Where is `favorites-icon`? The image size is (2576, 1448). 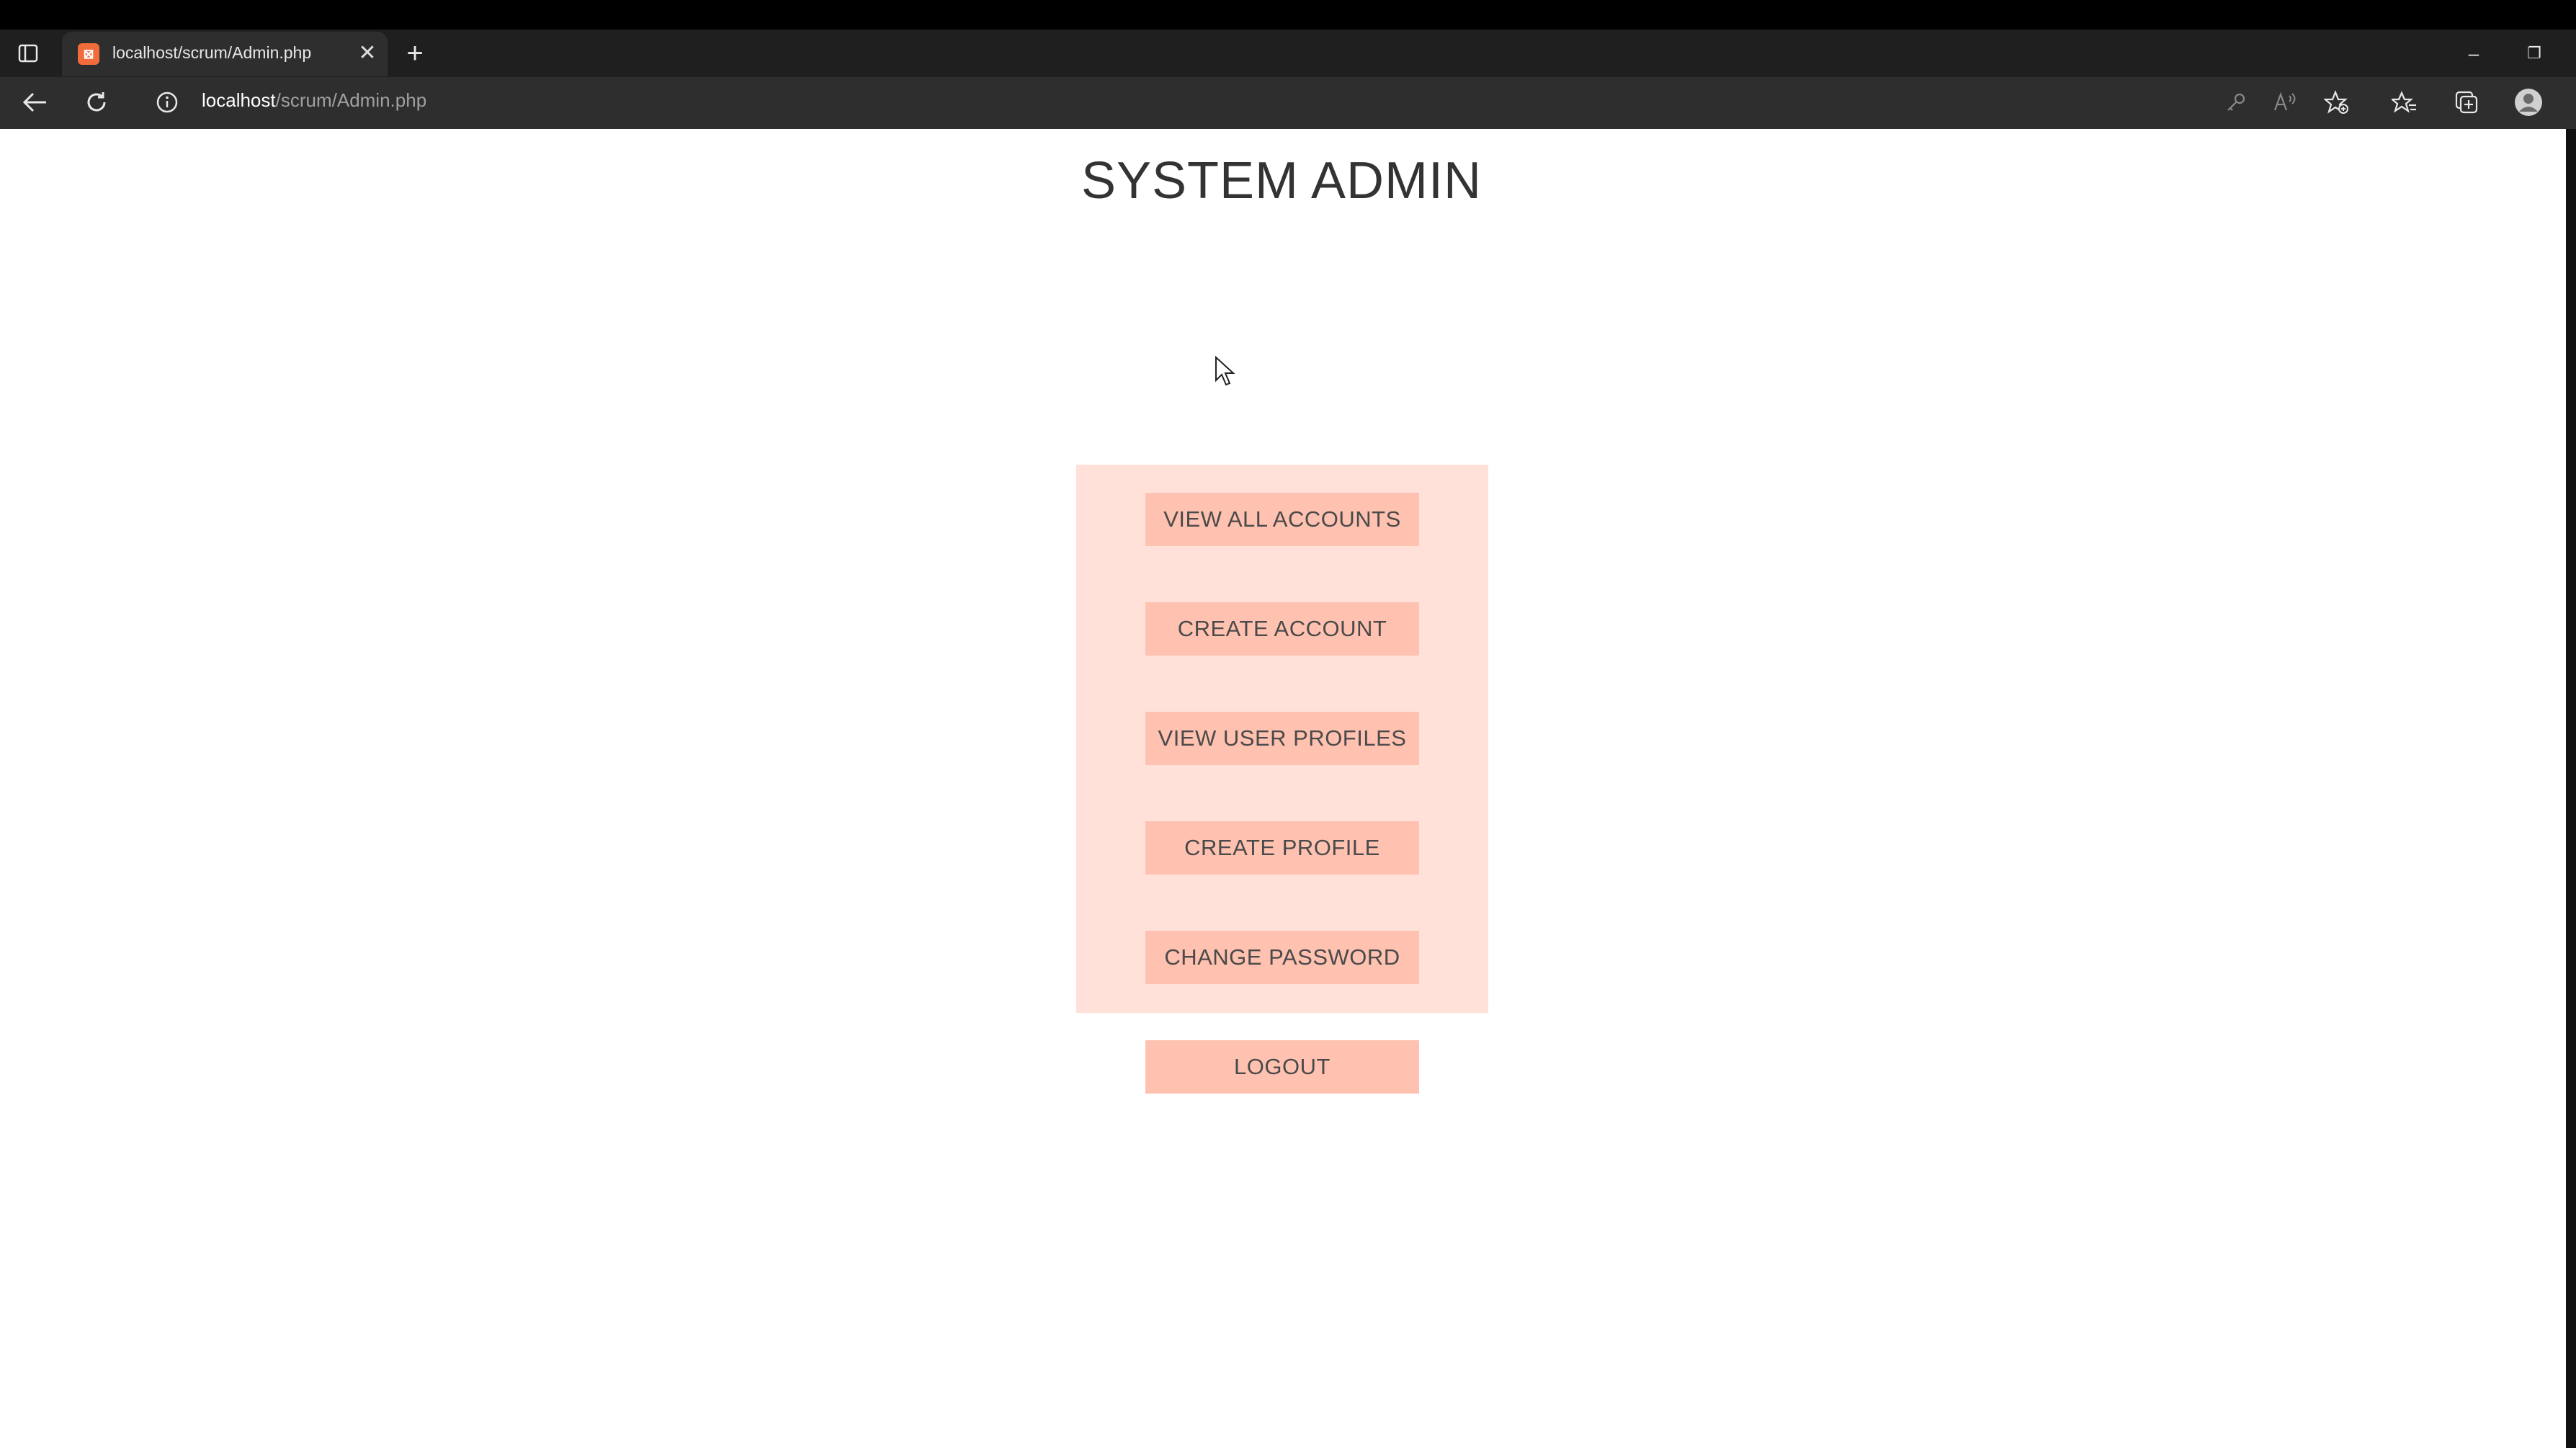 favorites-icon is located at coordinates (2404, 102).